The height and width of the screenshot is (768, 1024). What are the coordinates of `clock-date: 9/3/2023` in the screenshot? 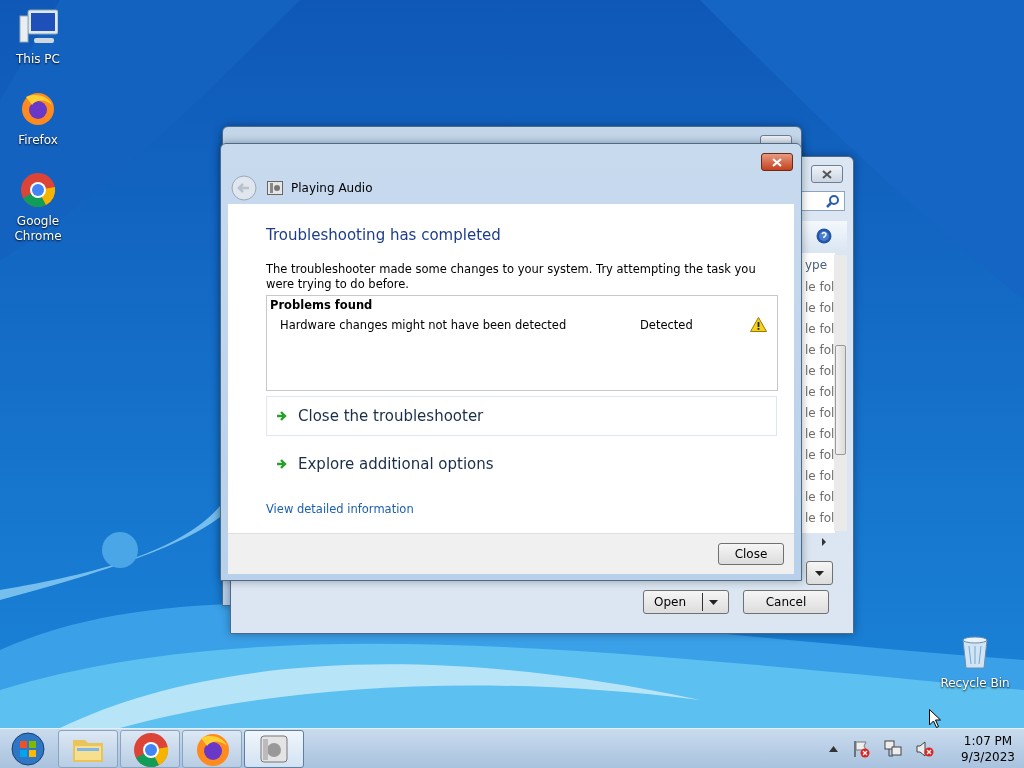 It's located at (988, 756).